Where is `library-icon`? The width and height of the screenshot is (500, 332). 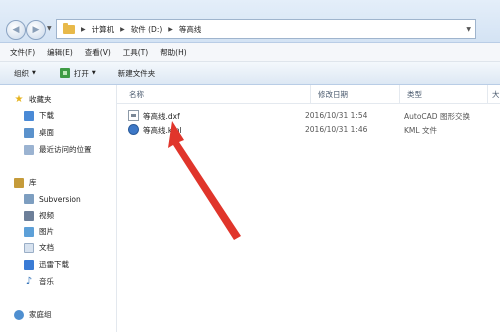 library-icon is located at coordinates (19, 182).